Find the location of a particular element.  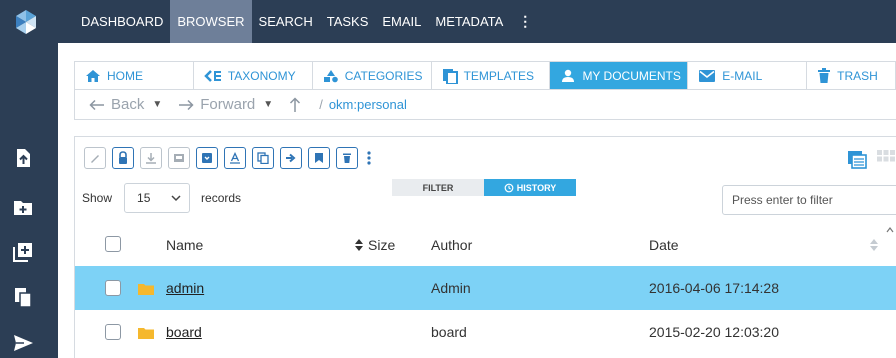

arrow-left-icon is located at coordinates (96, 104).